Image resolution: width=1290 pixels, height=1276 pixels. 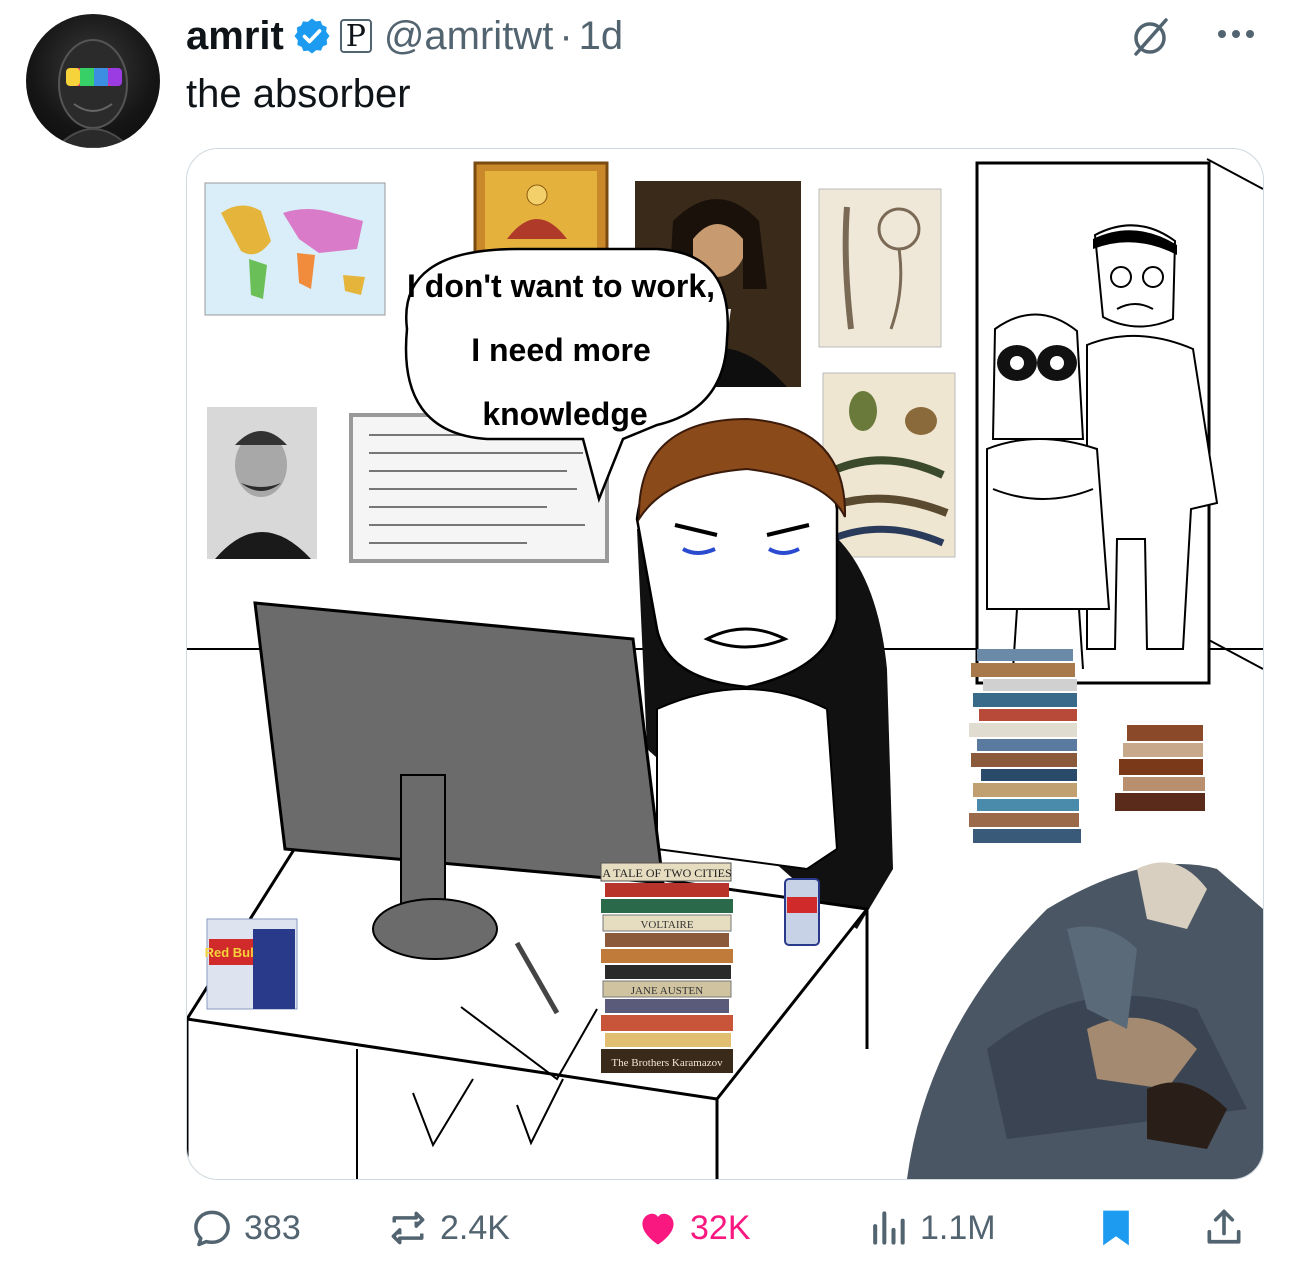 What do you see at coordinates (1116, 1228) in the screenshot?
I see `bookmark-icon` at bounding box center [1116, 1228].